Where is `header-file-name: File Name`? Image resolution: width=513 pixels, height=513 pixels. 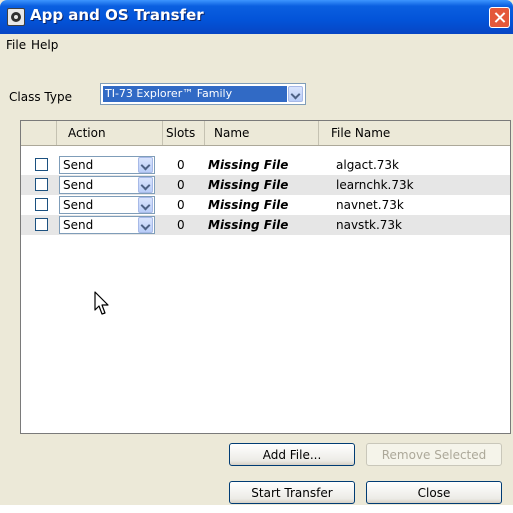
header-file-name: File Name is located at coordinates (414, 133).